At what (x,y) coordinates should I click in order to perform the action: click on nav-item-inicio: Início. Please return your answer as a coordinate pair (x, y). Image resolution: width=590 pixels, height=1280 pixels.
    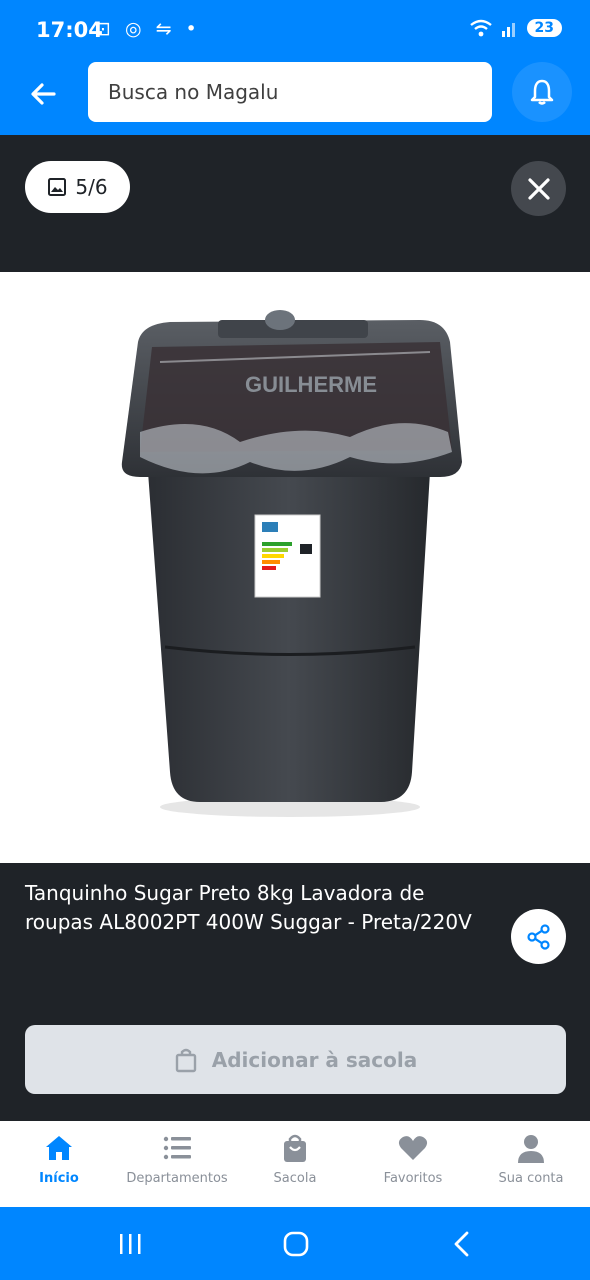
    Looking at the image, I should click on (59, 1164).